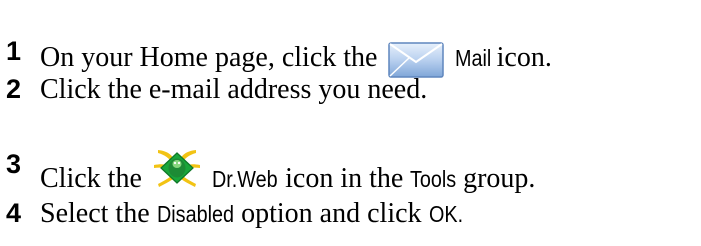 This screenshot has width=701, height=246. Describe the element at coordinates (234, 89) in the screenshot. I see `step-text: Click the e-mail address you need.` at that location.